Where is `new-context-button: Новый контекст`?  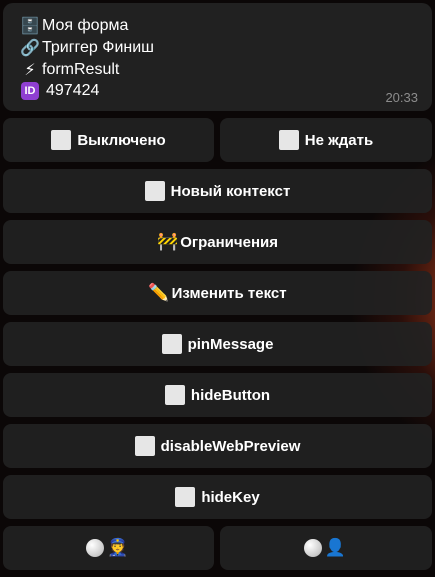
new-context-button: Новый контекст is located at coordinates (217, 191).